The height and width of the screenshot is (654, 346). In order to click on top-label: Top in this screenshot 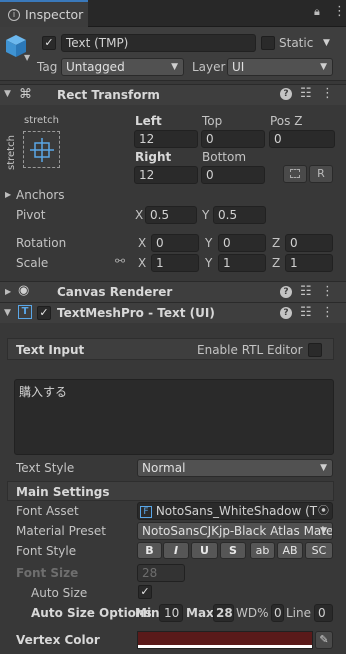, I will do `click(212, 121)`.